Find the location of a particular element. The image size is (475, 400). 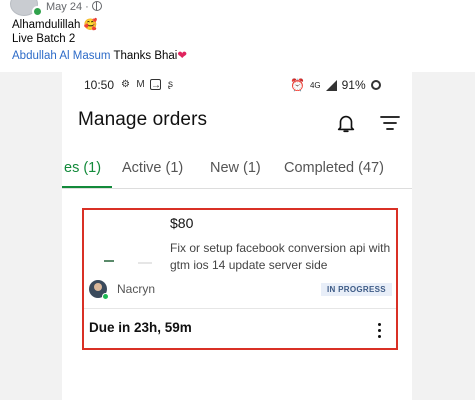

due-time: Due in 23h, 59m is located at coordinates (140, 327).